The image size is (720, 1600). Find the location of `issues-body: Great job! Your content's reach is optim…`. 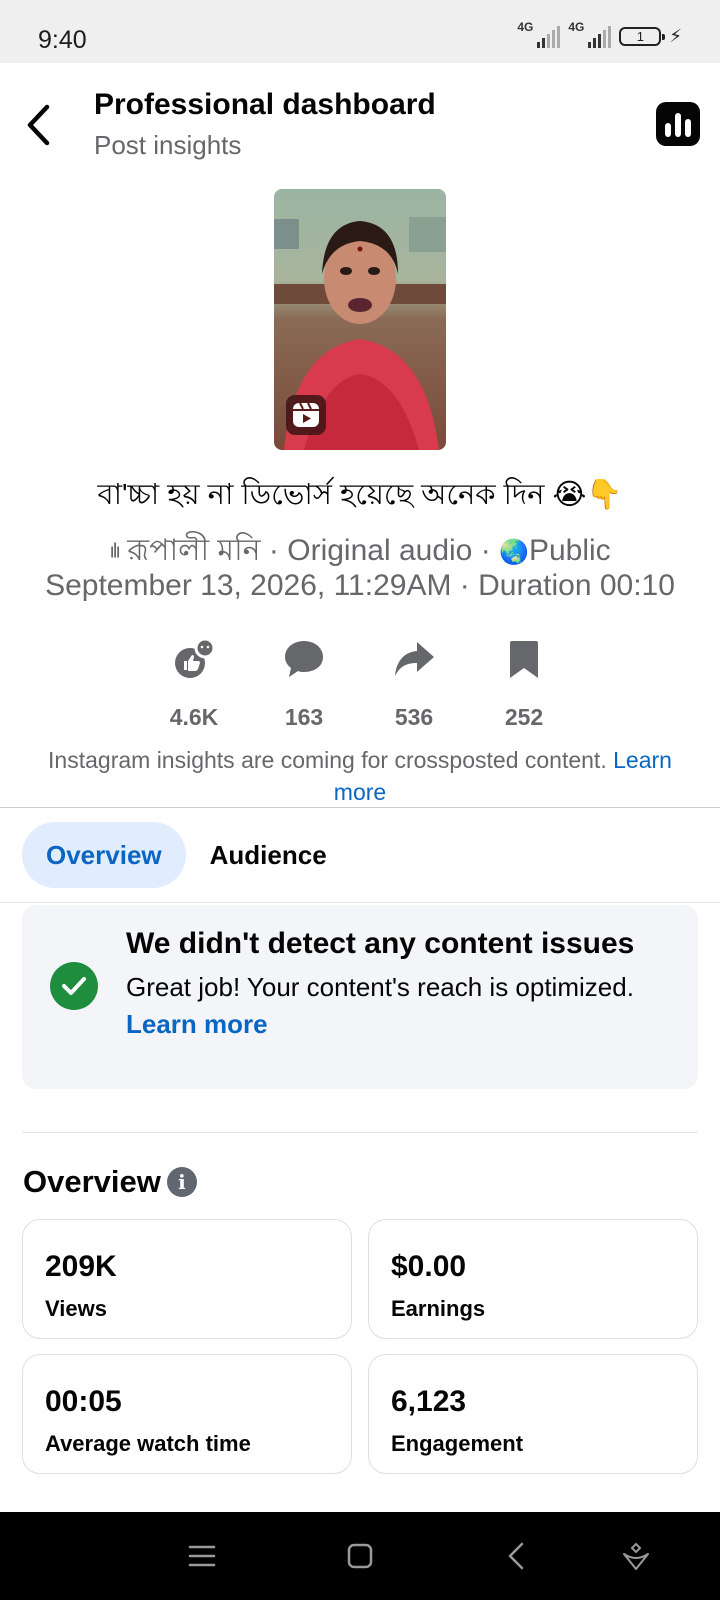

issues-body: Great job! Your content's reach is optim… is located at coordinates (386, 1006).